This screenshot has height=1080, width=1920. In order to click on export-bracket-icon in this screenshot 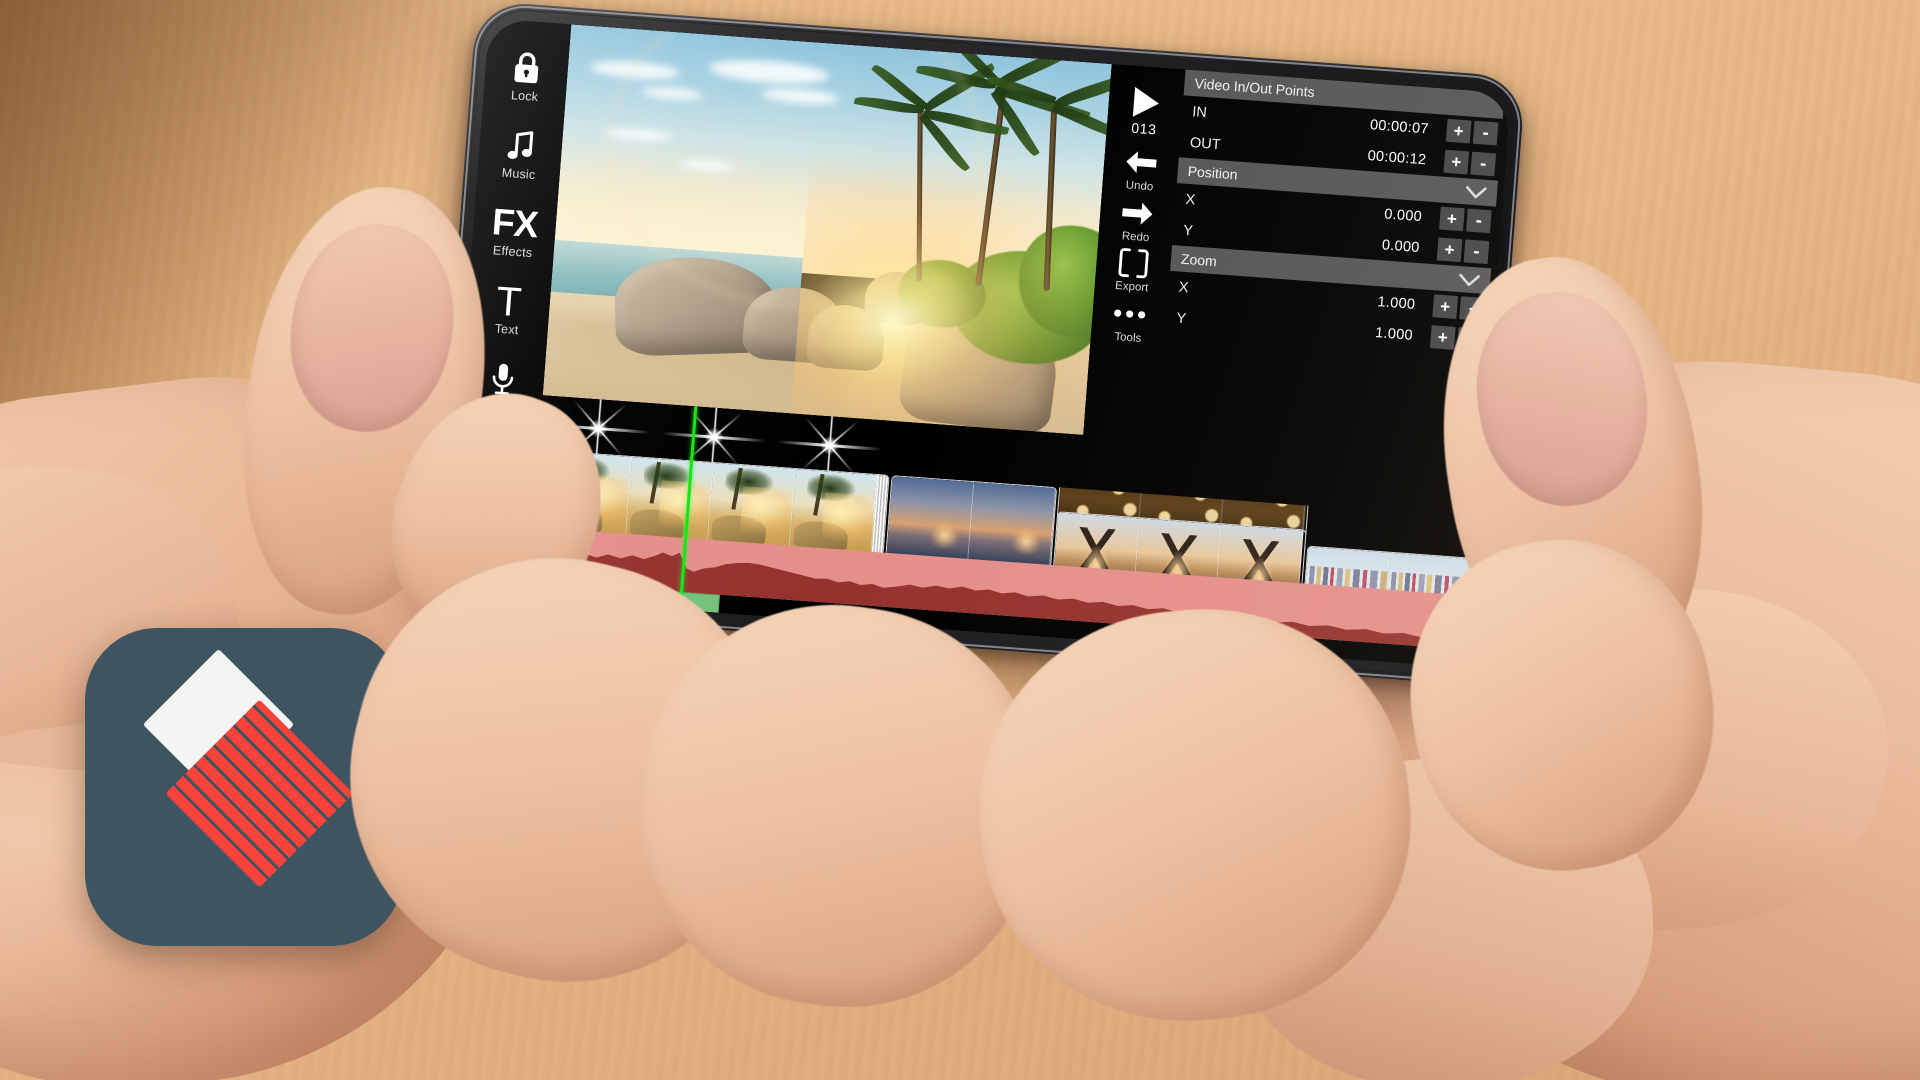, I will do `click(1133, 263)`.